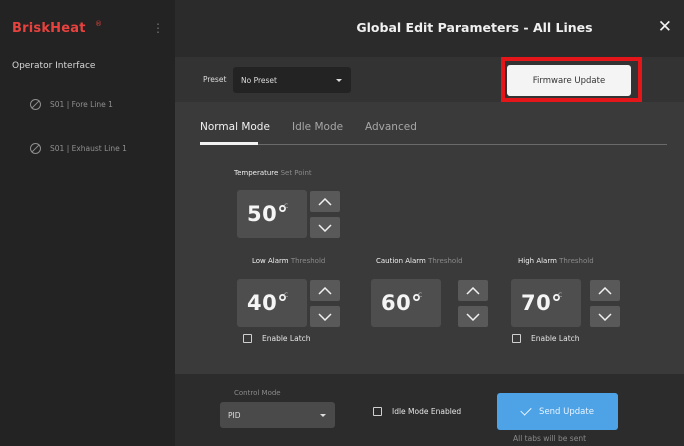 The height and width of the screenshot is (446, 684). Describe the element at coordinates (49, 28) in the screenshot. I see `brand-logo: BriskHeat` at that location.